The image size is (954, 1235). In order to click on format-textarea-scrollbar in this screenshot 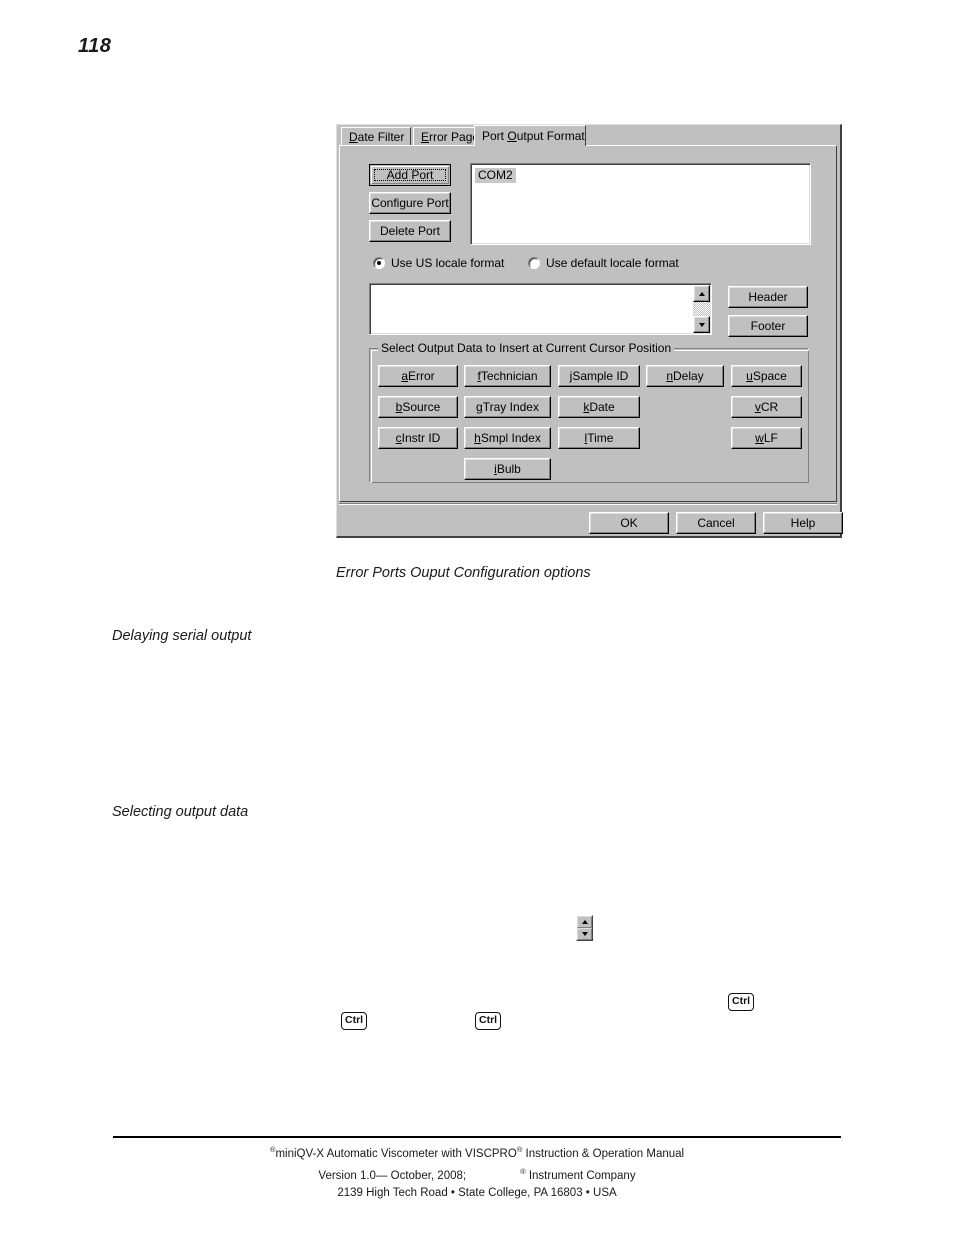, I will do `click(701, 309)`.